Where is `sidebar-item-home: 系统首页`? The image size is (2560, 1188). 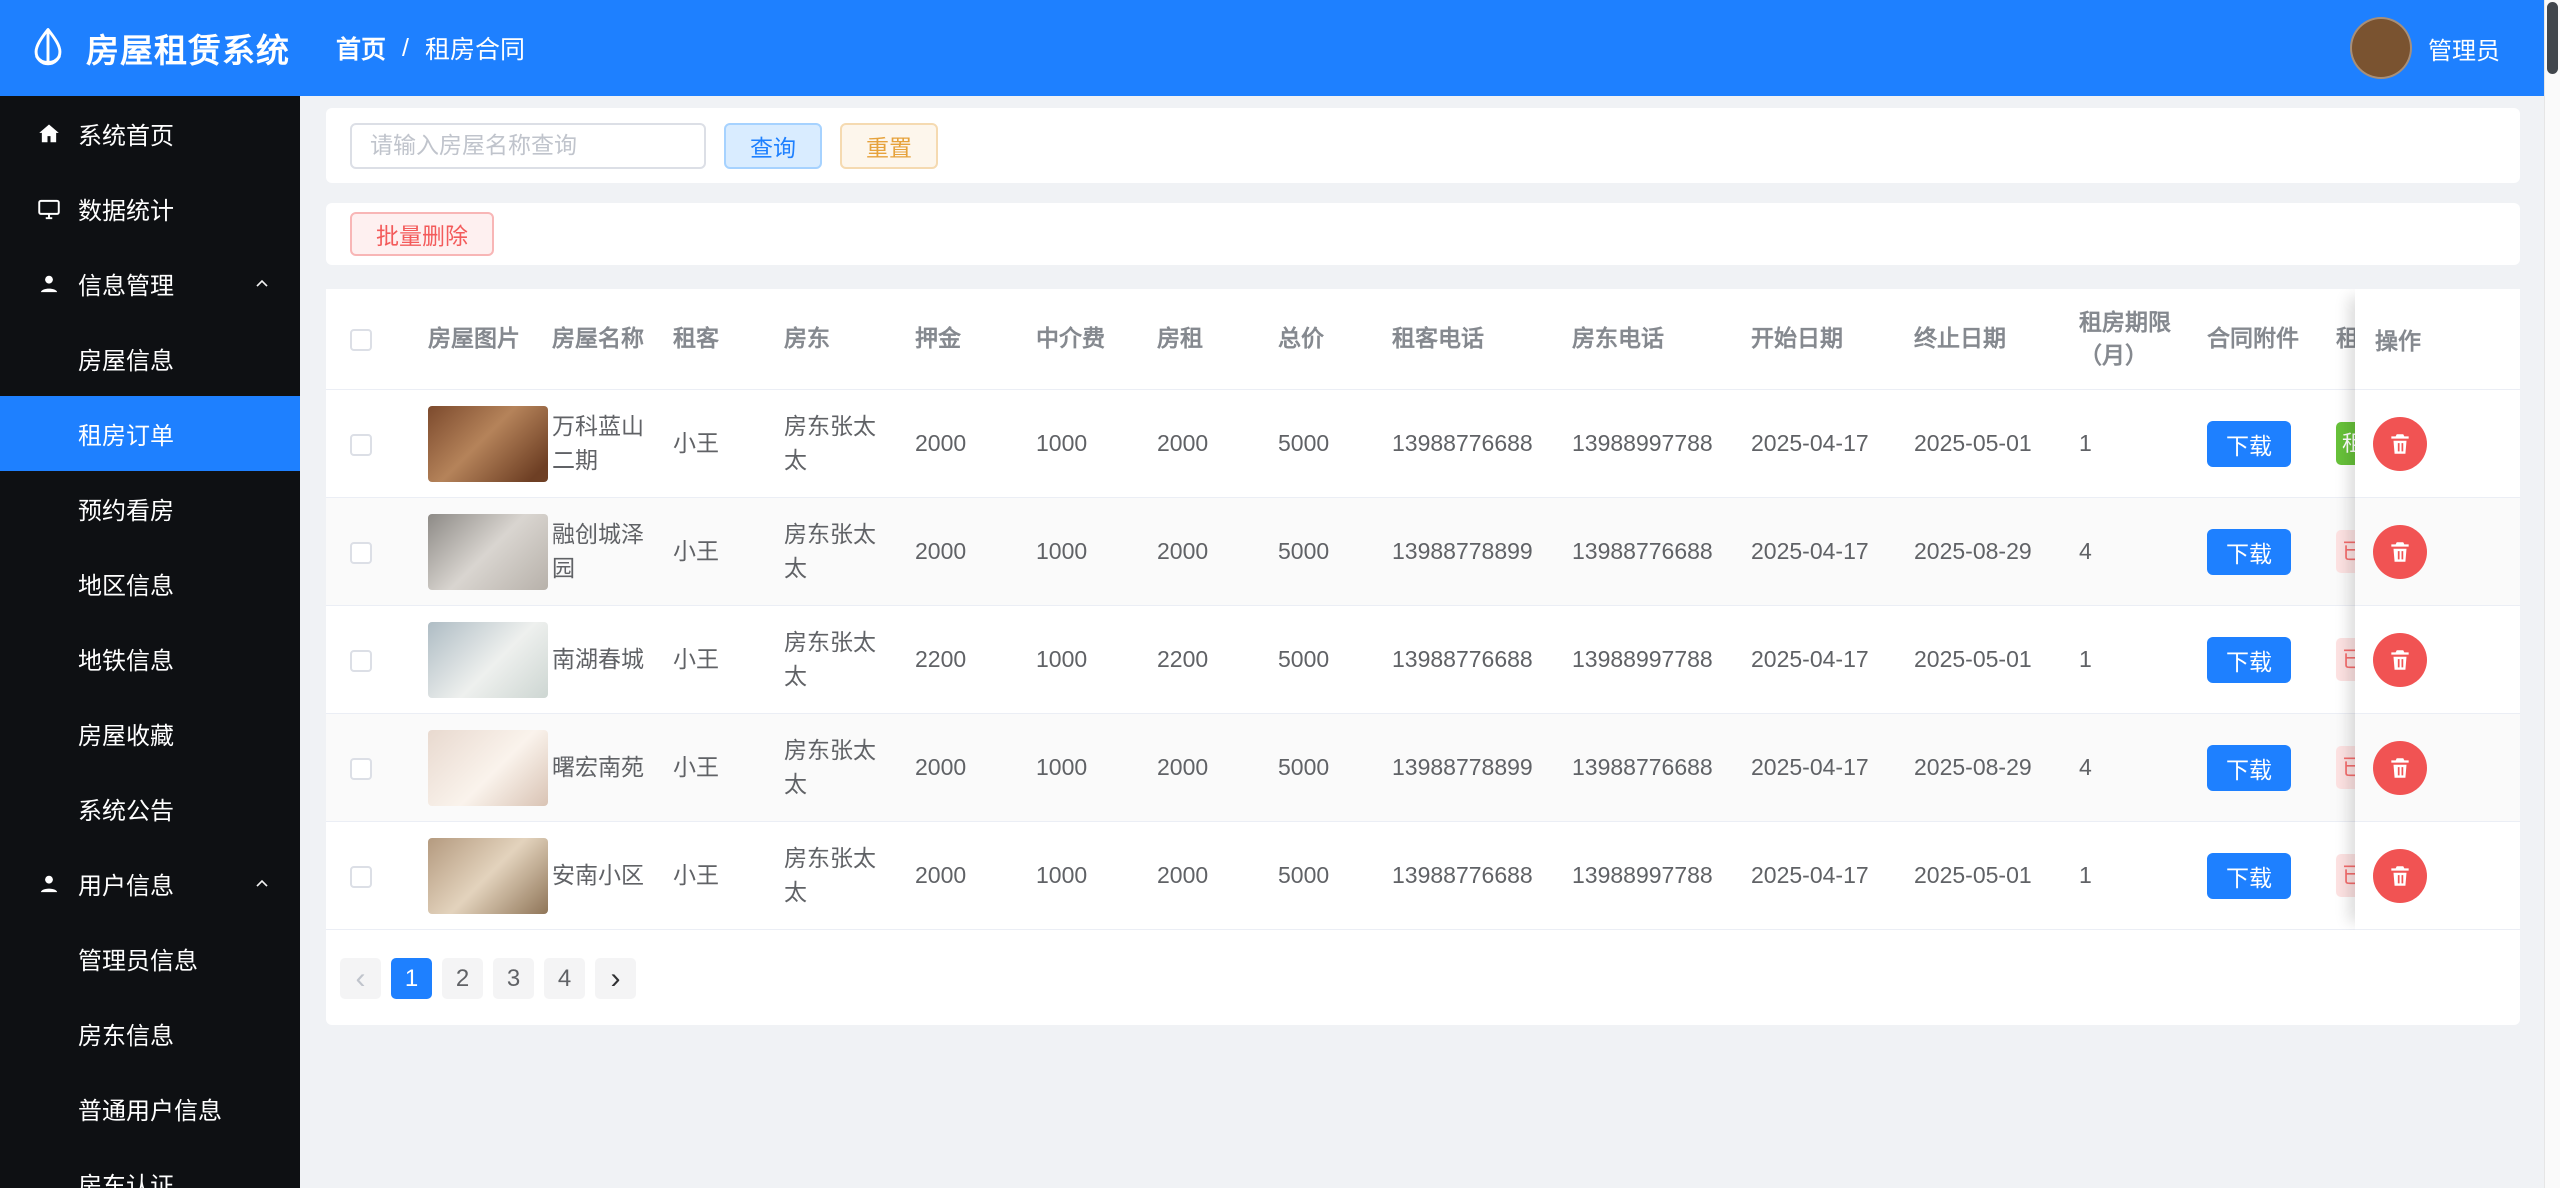 sidebar-item-home: 系统首页 is located at coordinates (150, 133).